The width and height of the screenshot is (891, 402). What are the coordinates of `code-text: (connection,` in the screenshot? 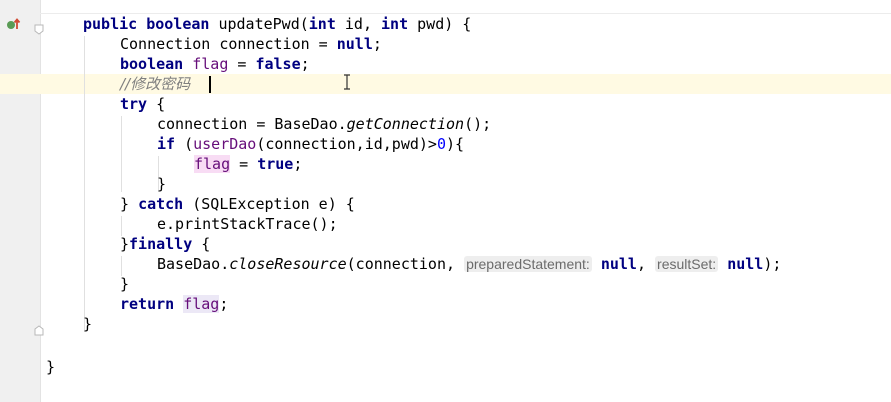 It's located at (405, 264).